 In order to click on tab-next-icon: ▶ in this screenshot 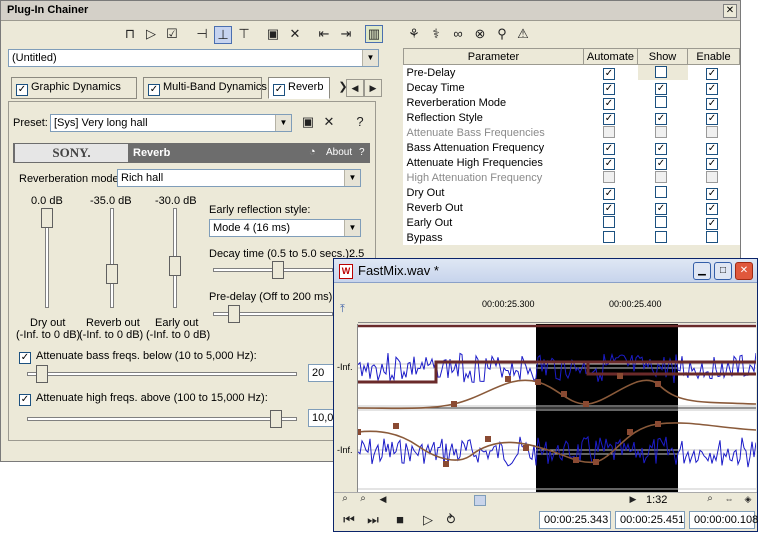, I will do `click(373, 88)`.